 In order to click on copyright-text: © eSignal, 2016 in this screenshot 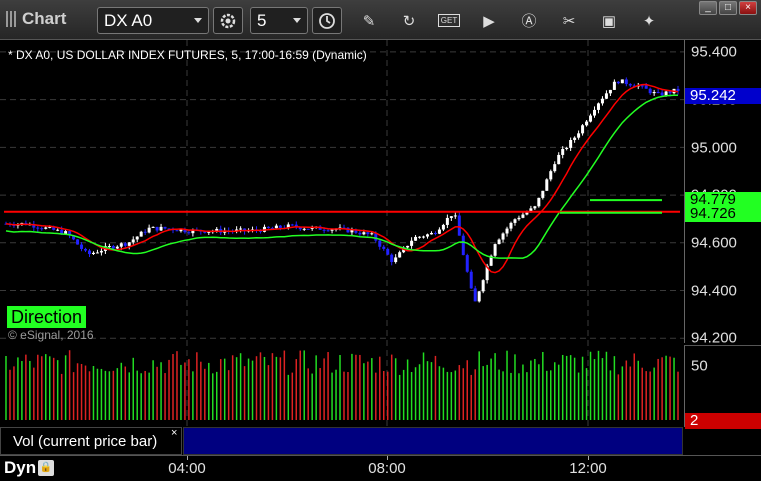, I will do `click(51, 335)`.